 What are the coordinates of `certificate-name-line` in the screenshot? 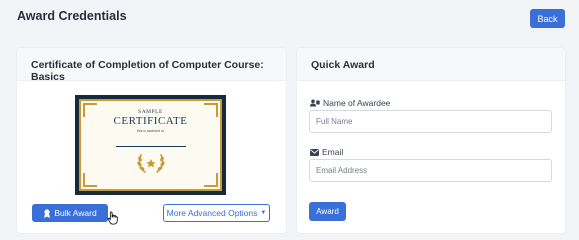 It's located at (150, 146).